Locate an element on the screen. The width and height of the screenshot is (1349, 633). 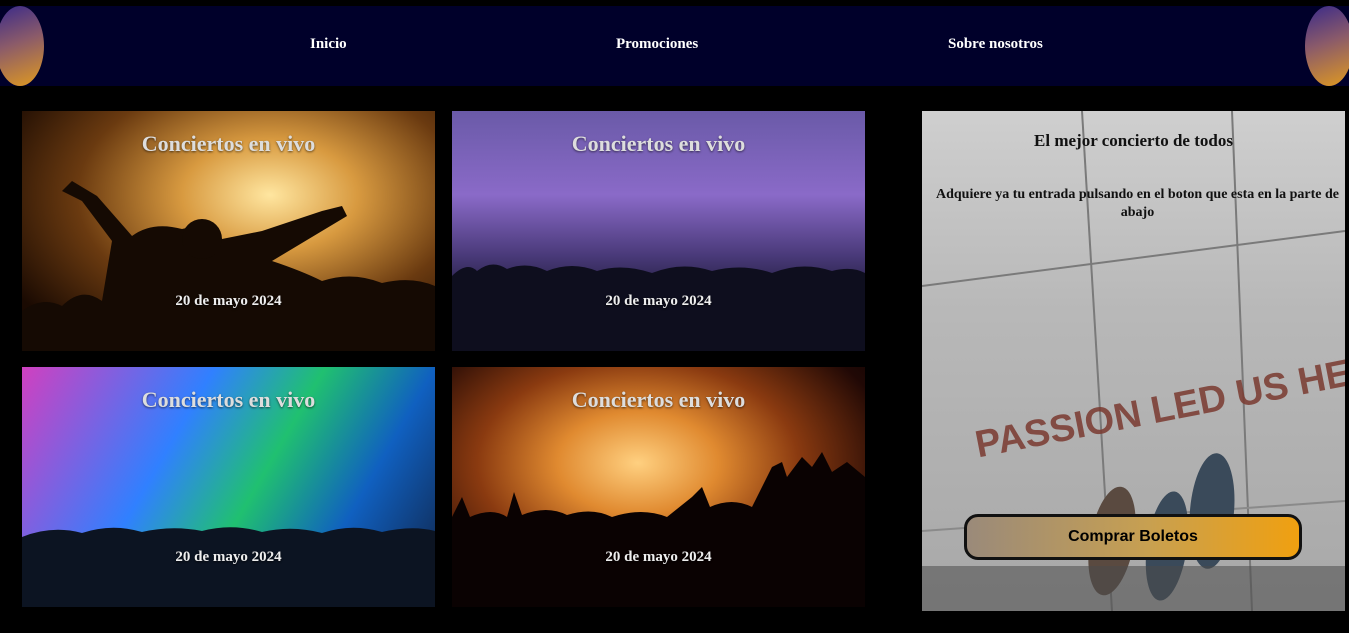
passion-led-us-here-text: PASSION LED US HERE is located at coordinates (1158, 404).